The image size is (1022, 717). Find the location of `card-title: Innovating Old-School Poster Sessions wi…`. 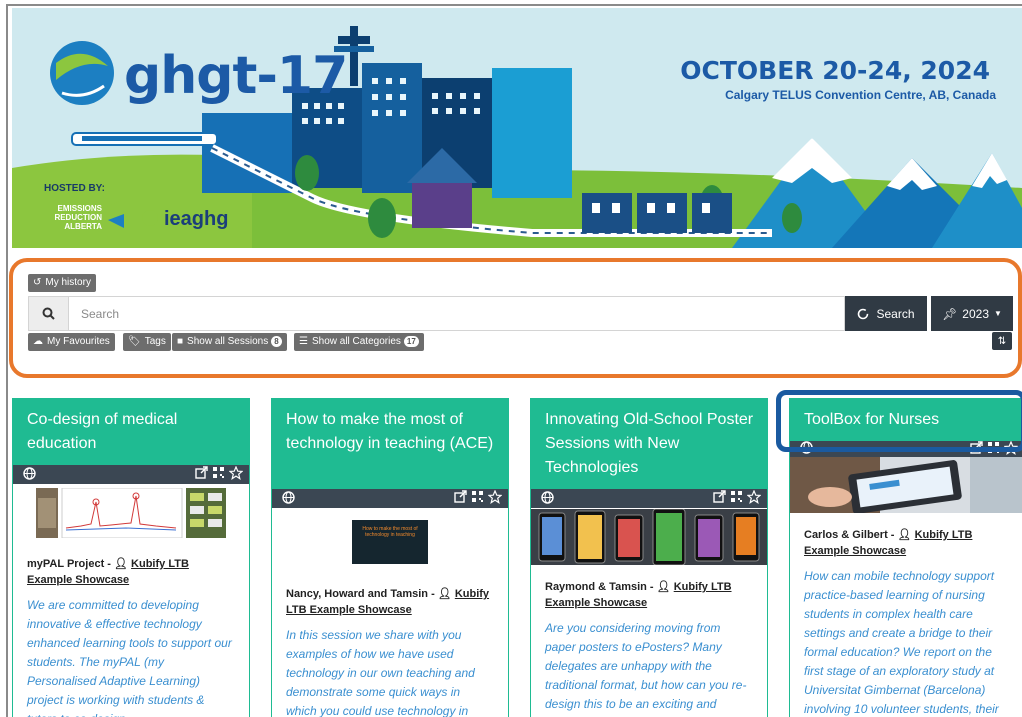

card-title: Innovating Old-School Poster Sessions wi… is located at coordinates (649, 444).